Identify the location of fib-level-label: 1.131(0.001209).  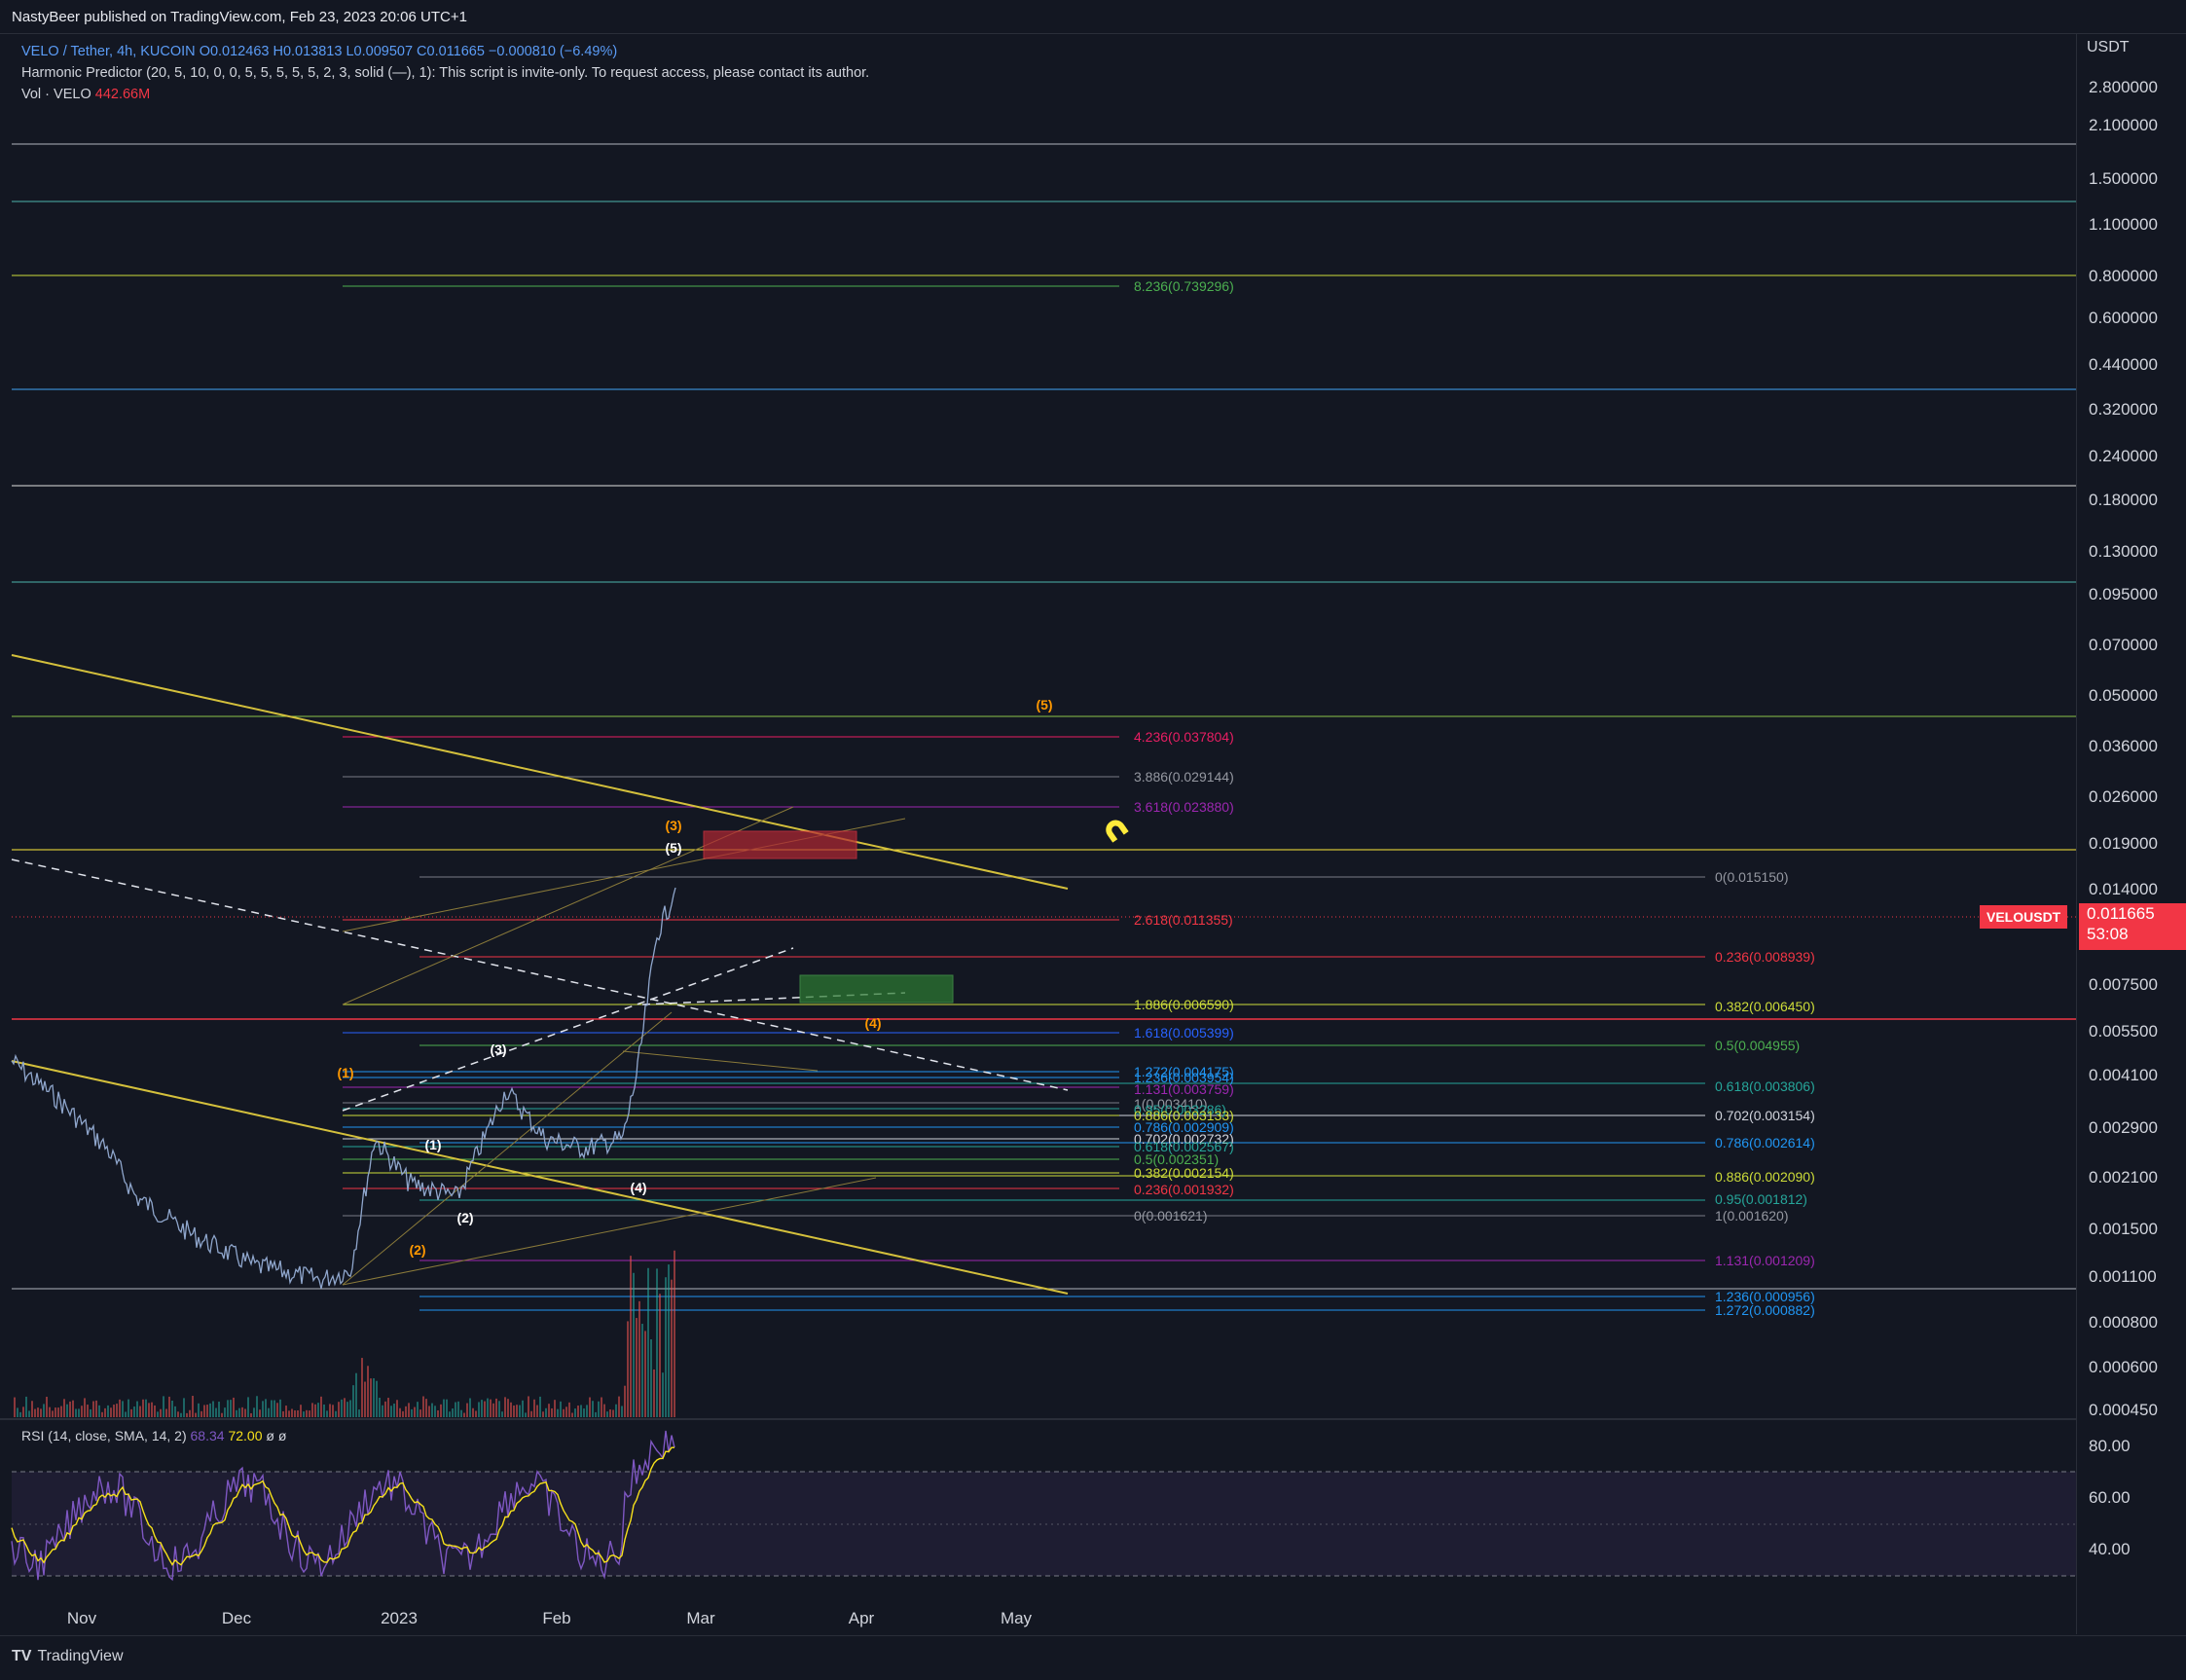
(1765, 1260).